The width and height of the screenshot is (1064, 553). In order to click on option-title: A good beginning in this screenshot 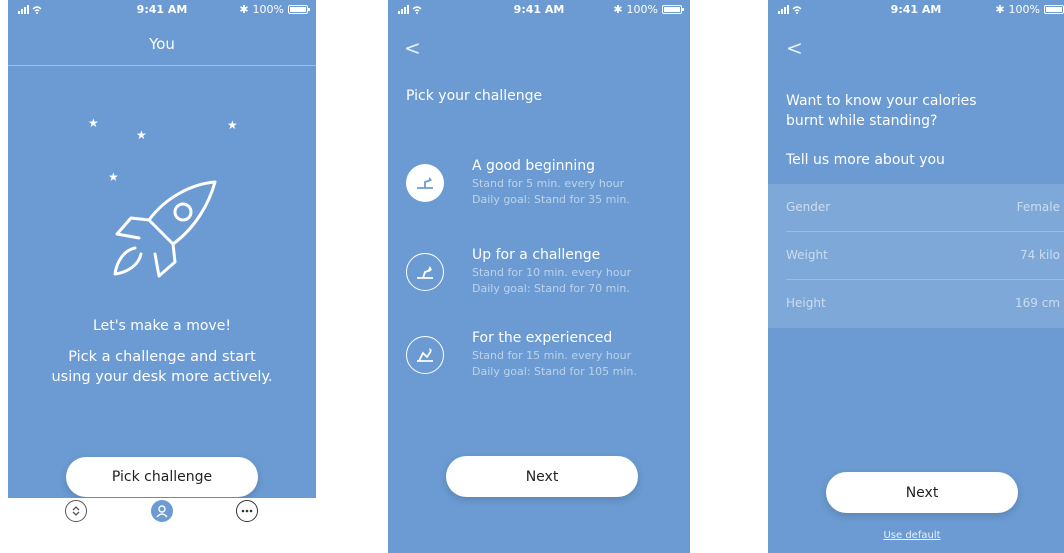, I will do `click(534, 166)`.